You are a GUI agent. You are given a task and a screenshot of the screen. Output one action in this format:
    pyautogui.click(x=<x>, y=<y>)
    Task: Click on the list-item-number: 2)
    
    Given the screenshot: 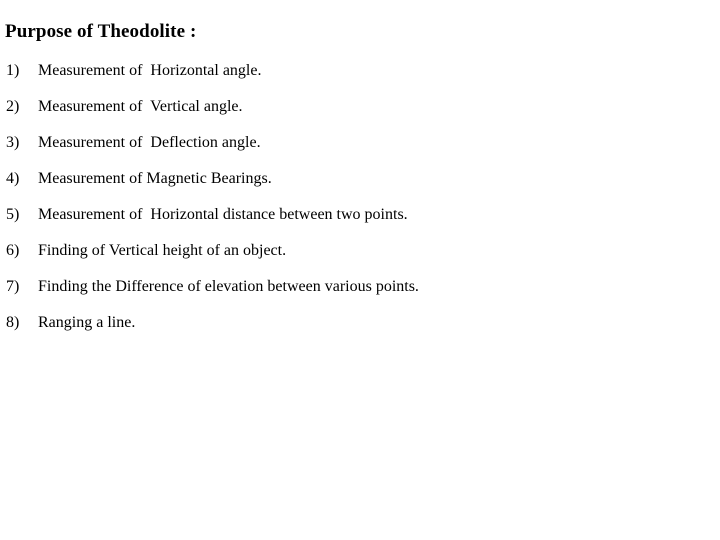 What is the action you would take?
    pyautogui.click(x=13, y=106)
    